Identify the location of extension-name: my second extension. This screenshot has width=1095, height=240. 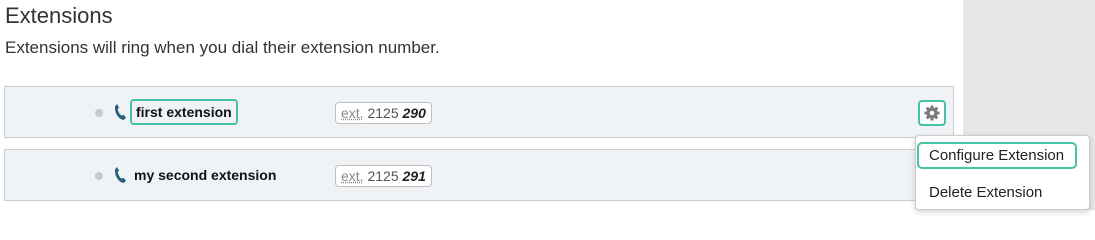
(205, 175).